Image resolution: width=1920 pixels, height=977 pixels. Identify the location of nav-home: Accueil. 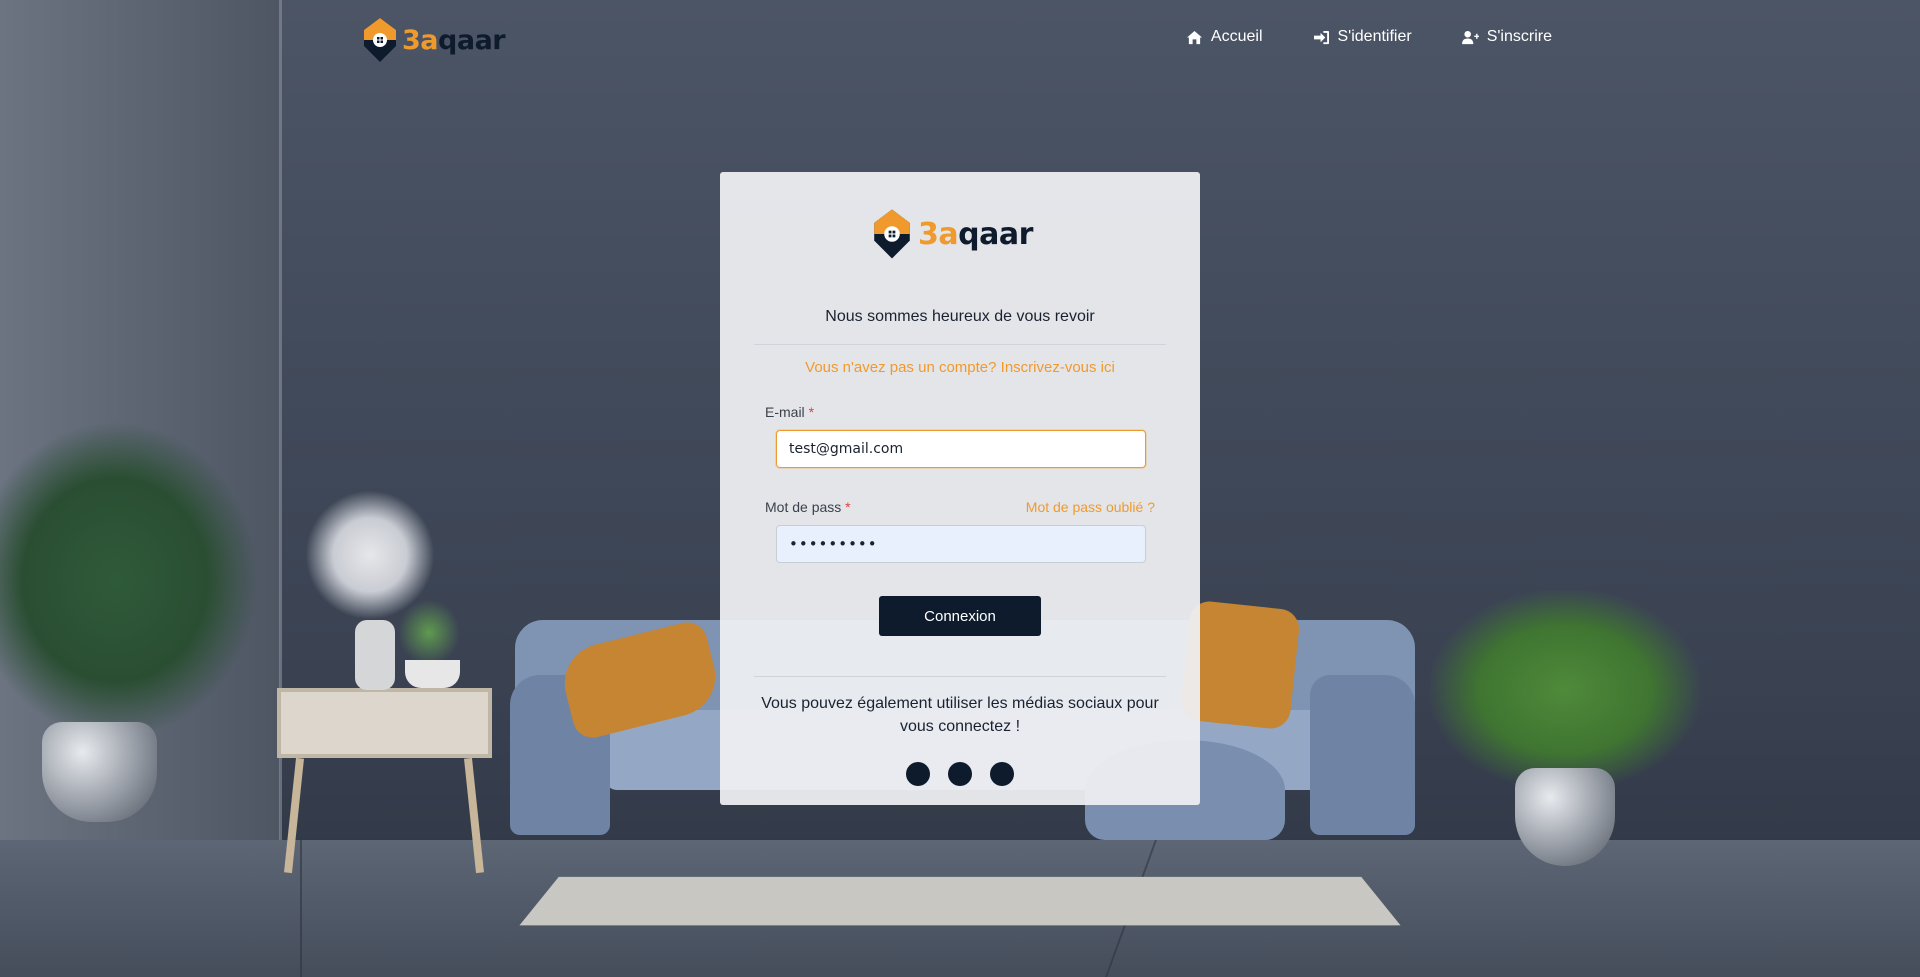
(1224, 37).